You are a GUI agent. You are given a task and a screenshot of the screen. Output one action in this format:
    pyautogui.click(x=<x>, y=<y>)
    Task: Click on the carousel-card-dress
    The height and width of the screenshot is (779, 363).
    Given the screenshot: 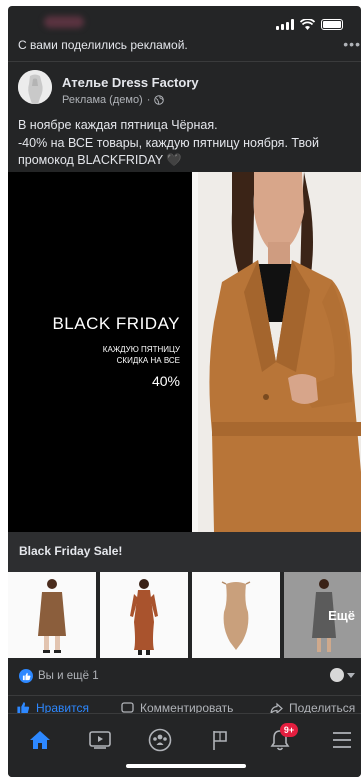 What is the action you would take?
    pyautogui.click(x=144, y=615)
    